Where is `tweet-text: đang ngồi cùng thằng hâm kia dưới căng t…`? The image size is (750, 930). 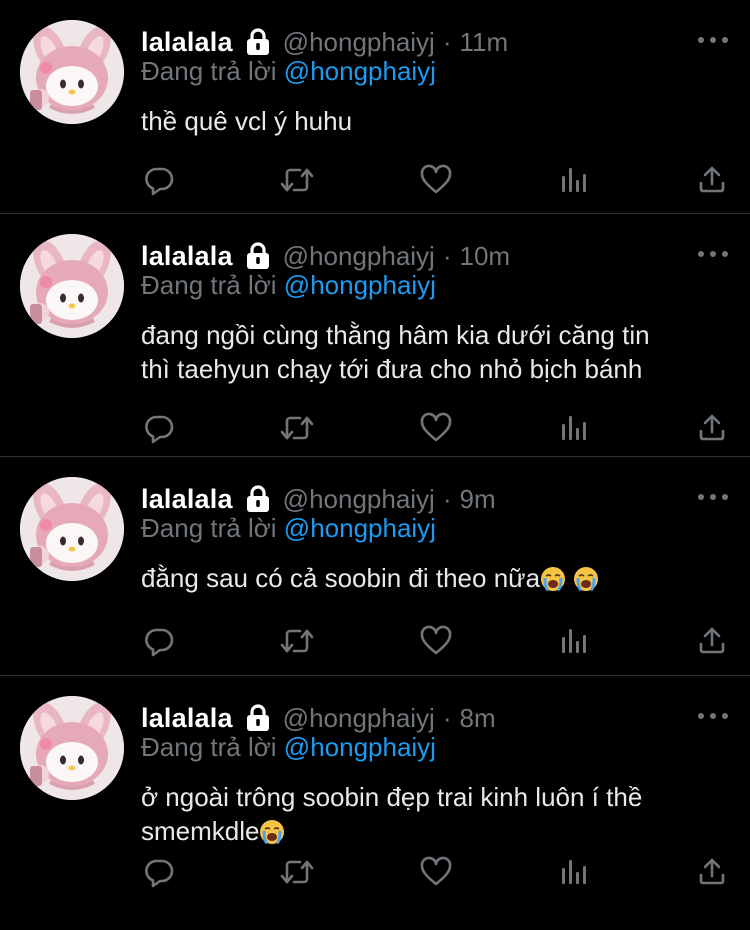 tweet-text: đang ngồi cùng thằng hâm kia dưới căng t… is located at coordinates (435, 352).